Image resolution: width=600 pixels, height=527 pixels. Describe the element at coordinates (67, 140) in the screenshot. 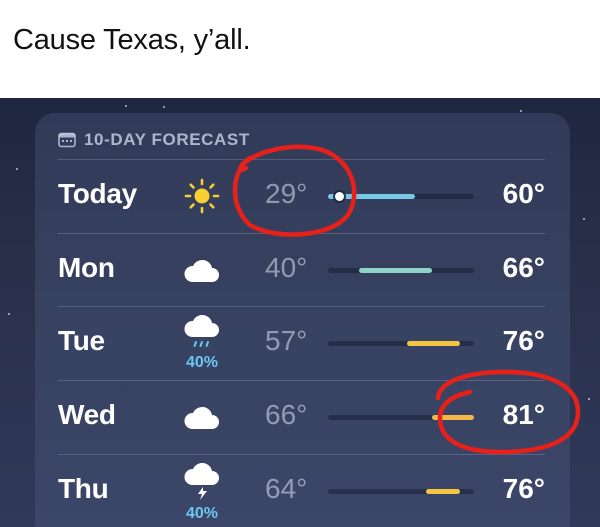

I see `calendar-icon` at that location.